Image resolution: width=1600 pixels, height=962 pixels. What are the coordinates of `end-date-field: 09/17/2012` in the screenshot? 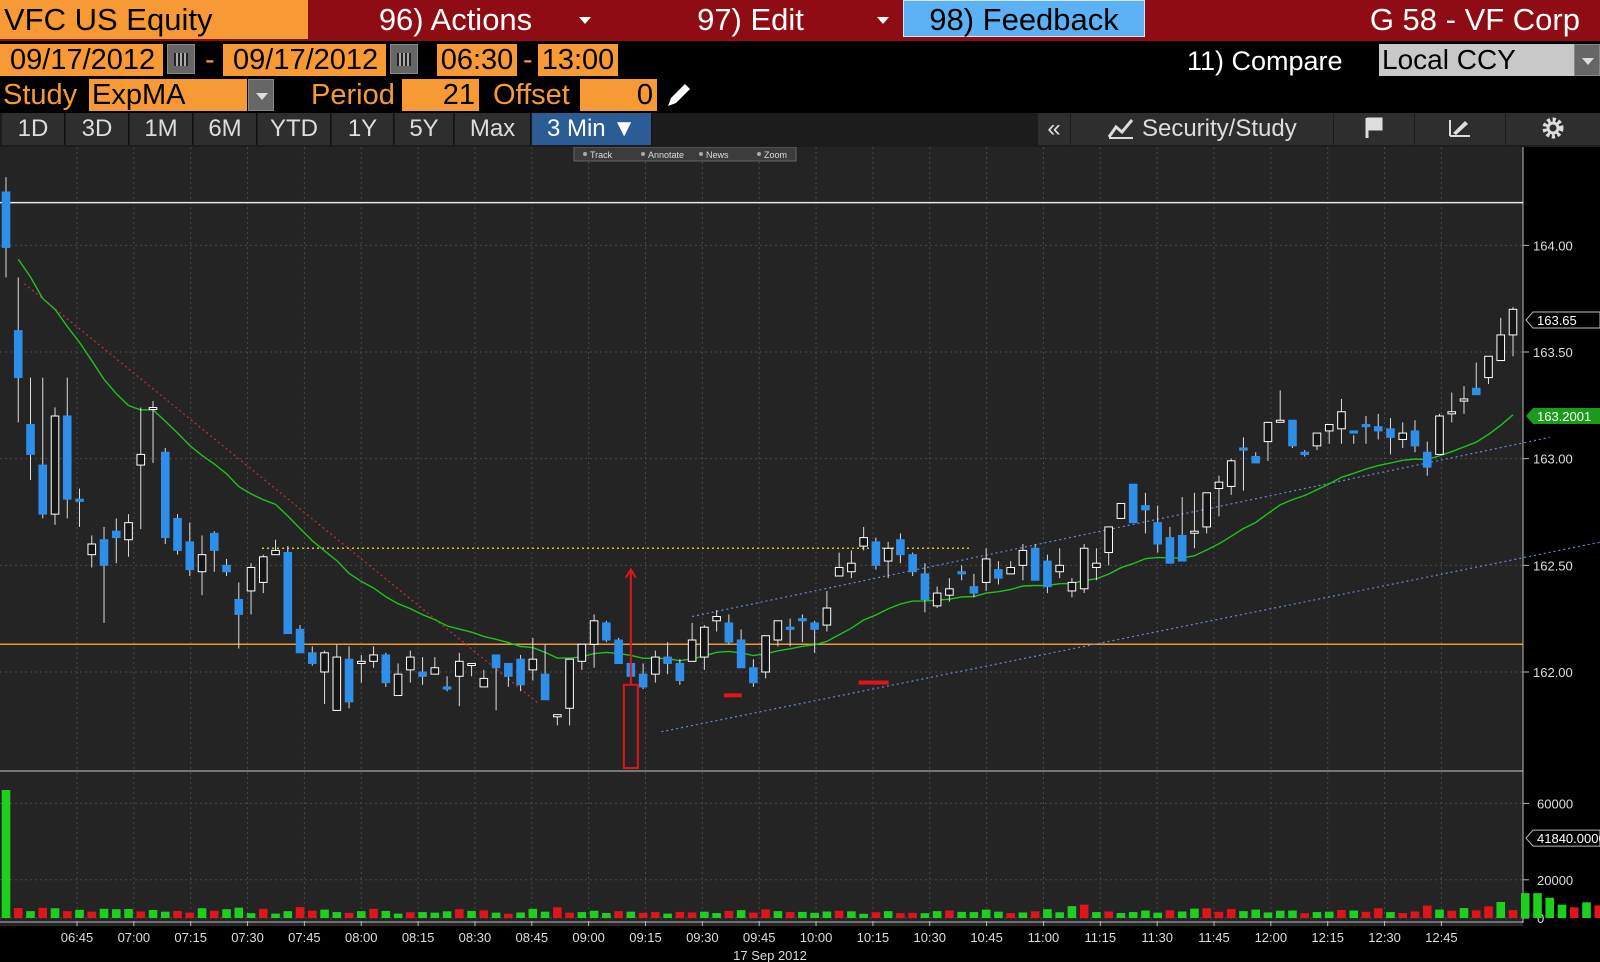 It's located at (304, 60).